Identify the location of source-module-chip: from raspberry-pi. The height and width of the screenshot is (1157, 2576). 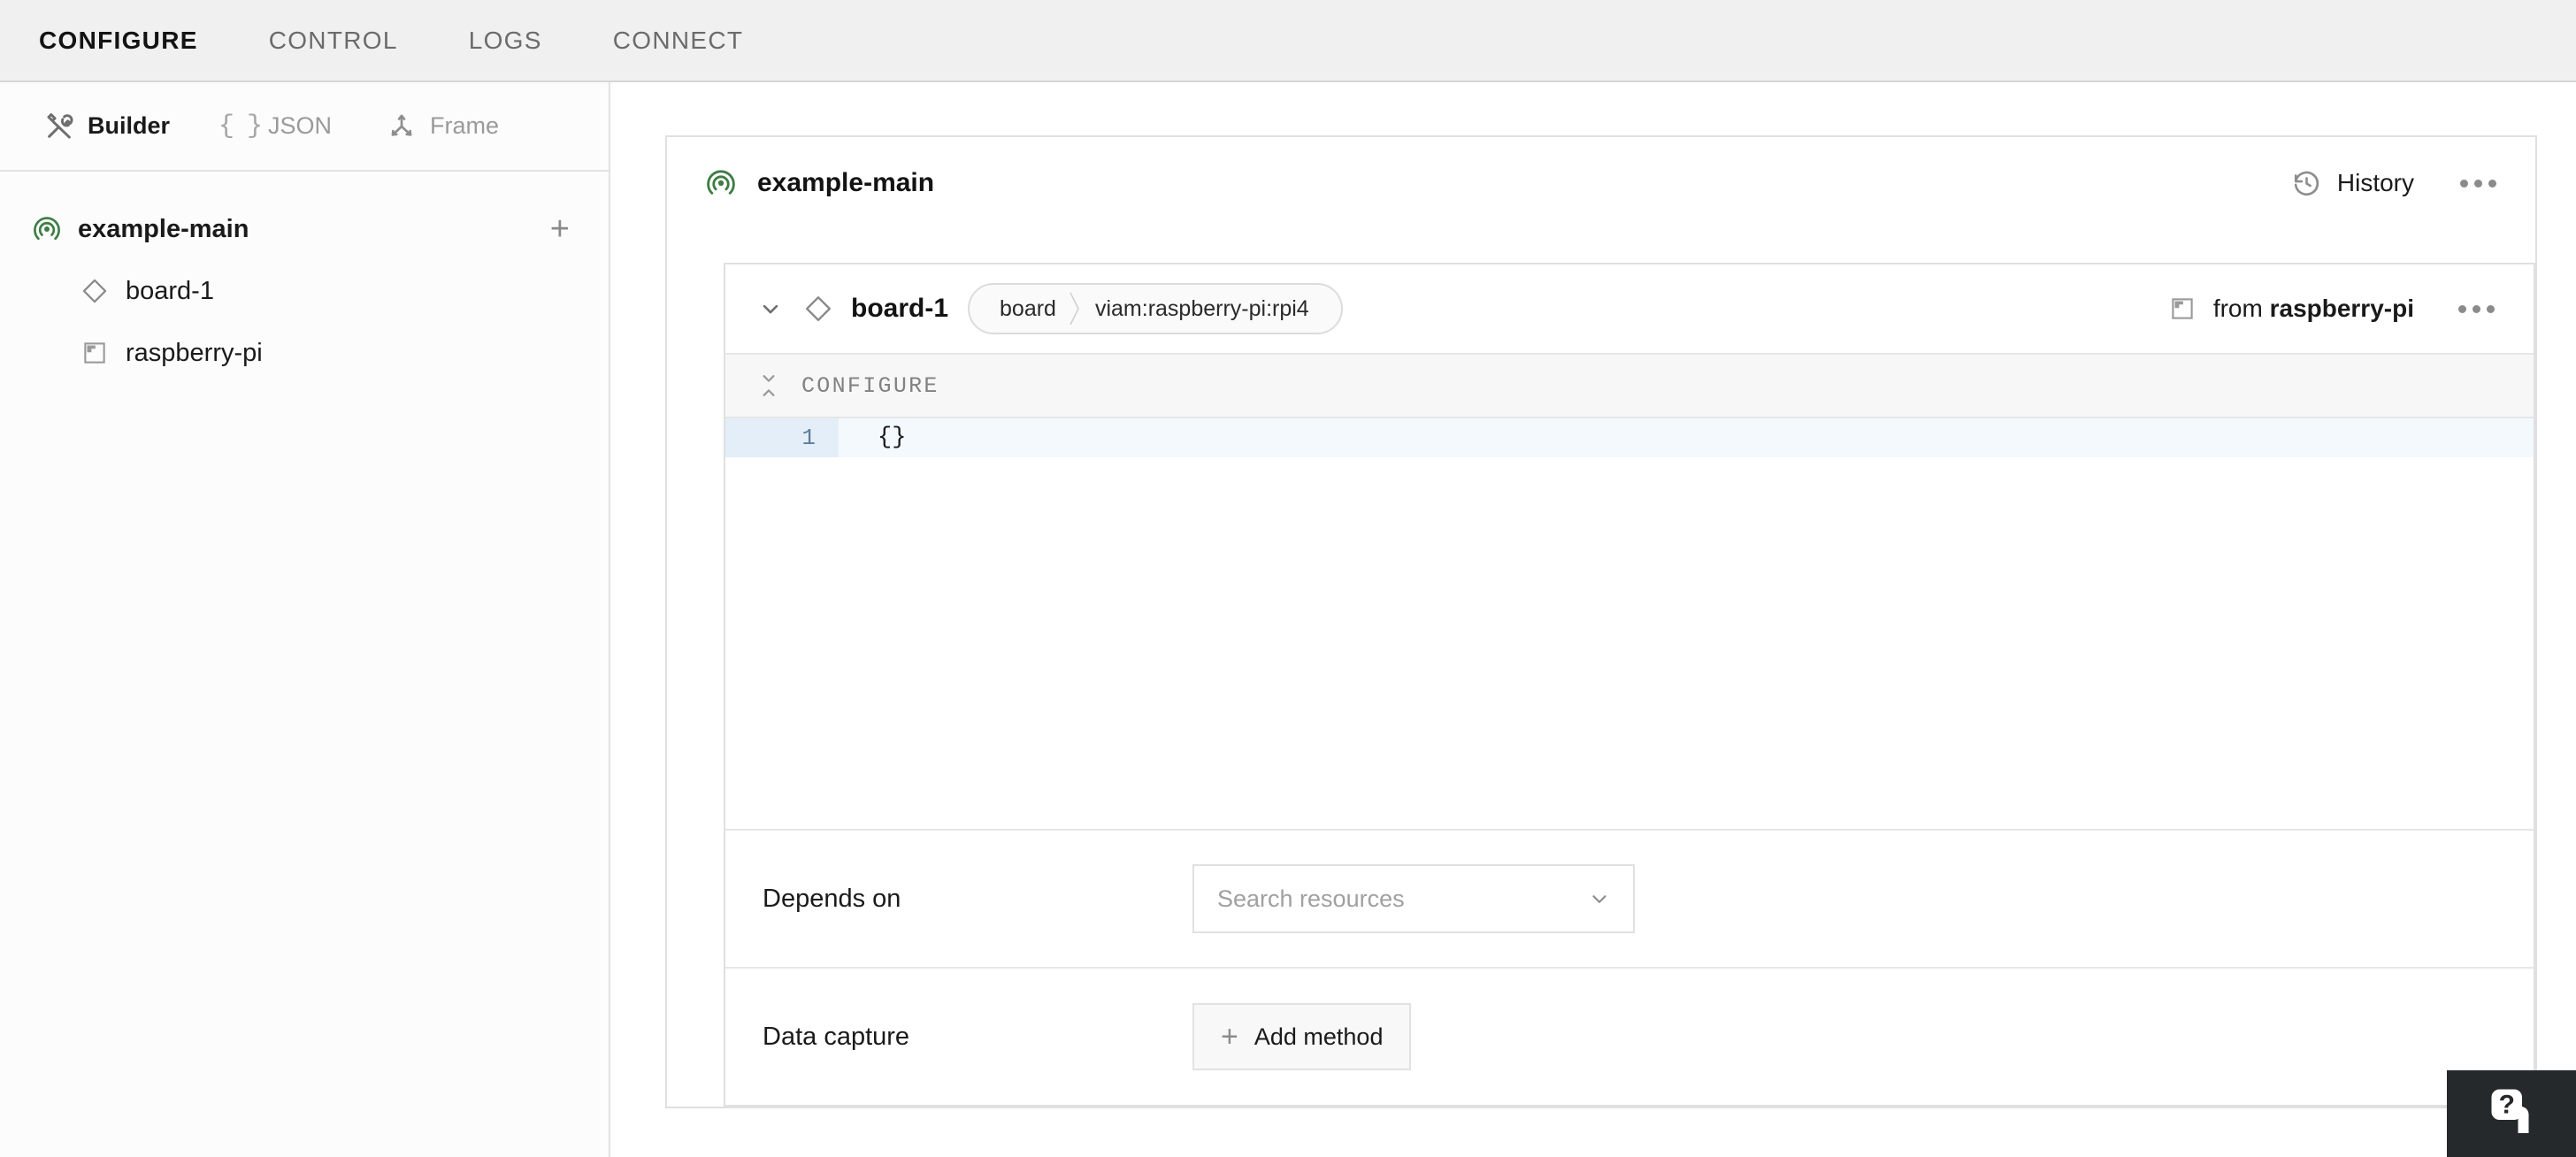
(2290, 309).